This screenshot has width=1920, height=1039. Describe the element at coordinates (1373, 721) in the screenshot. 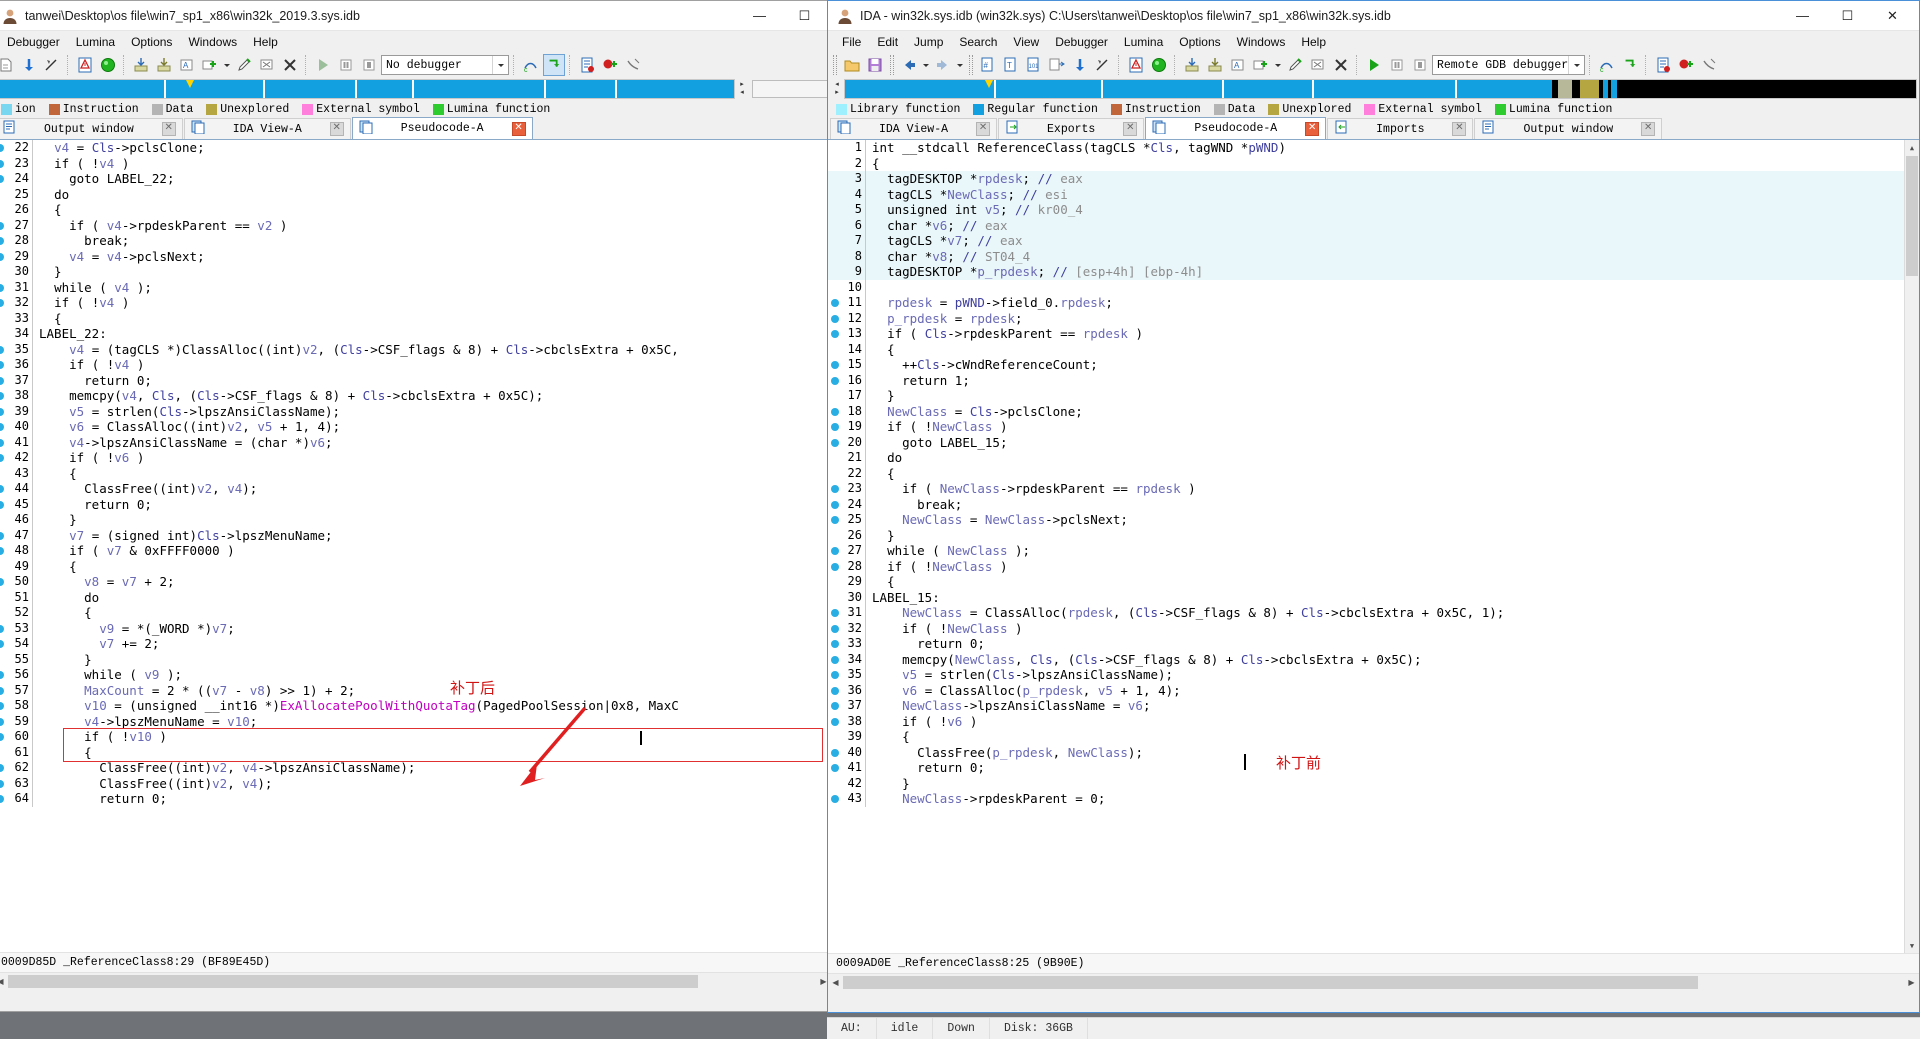

I see `code-line: 38 if ( !v6 )` at that location.